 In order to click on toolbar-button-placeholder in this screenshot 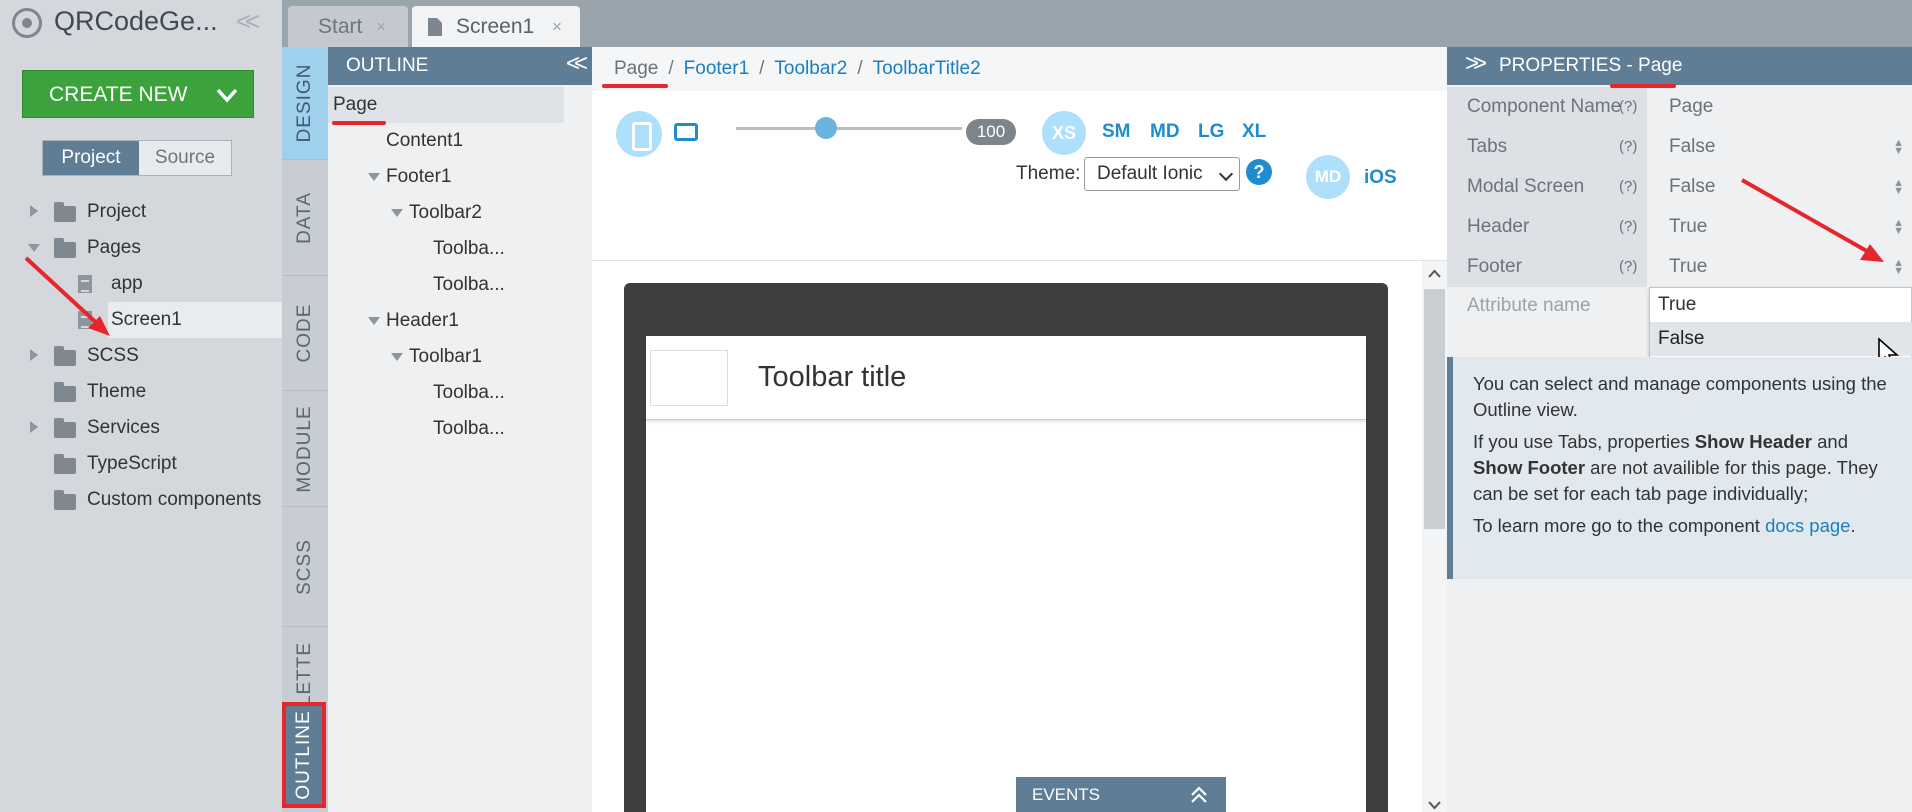, I will do `click(689, 378)`.